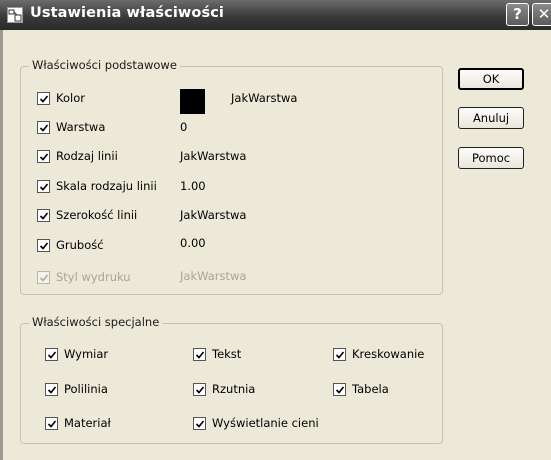 The height and width of the screenshot is (460, 551). I want to click on thickness-value: 0.00, so click(193, 243).